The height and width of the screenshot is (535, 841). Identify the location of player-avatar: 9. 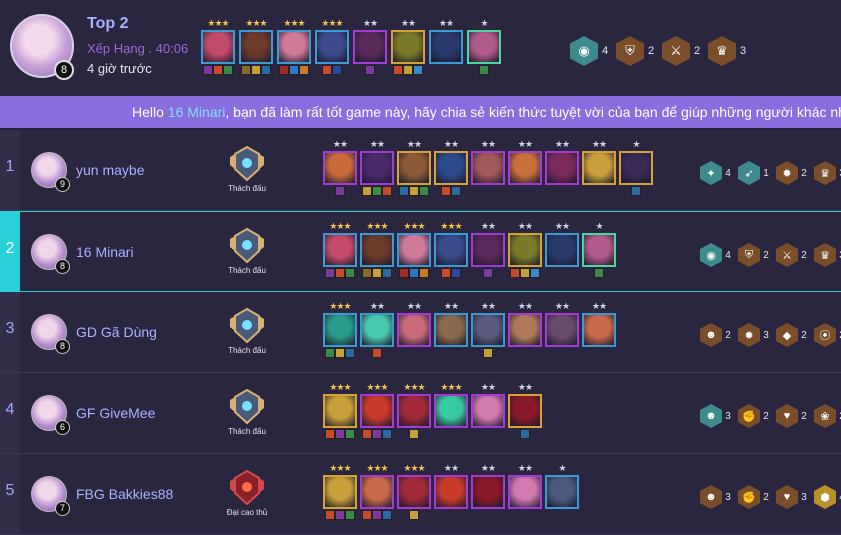
(50, 172).